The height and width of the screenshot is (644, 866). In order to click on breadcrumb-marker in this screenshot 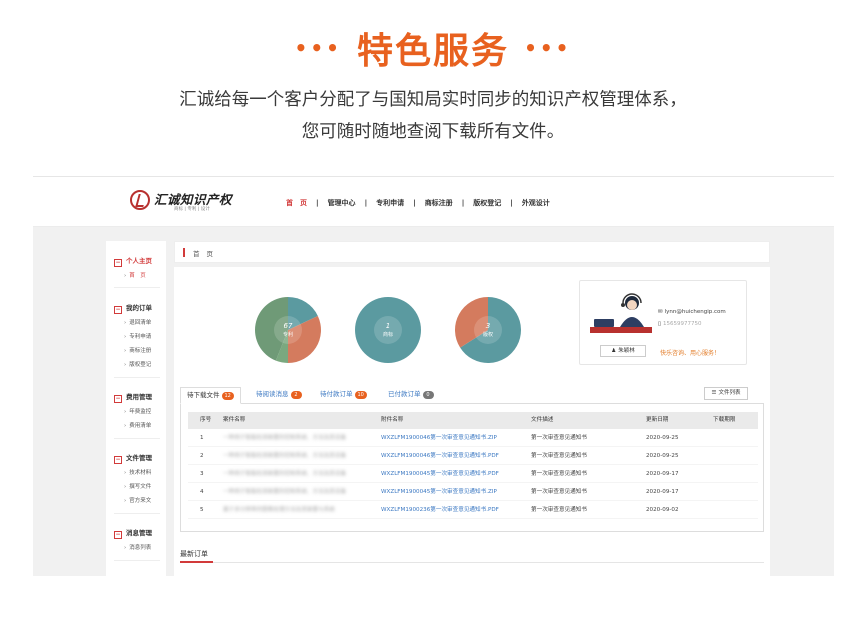, I will do `click(184, 252)`.